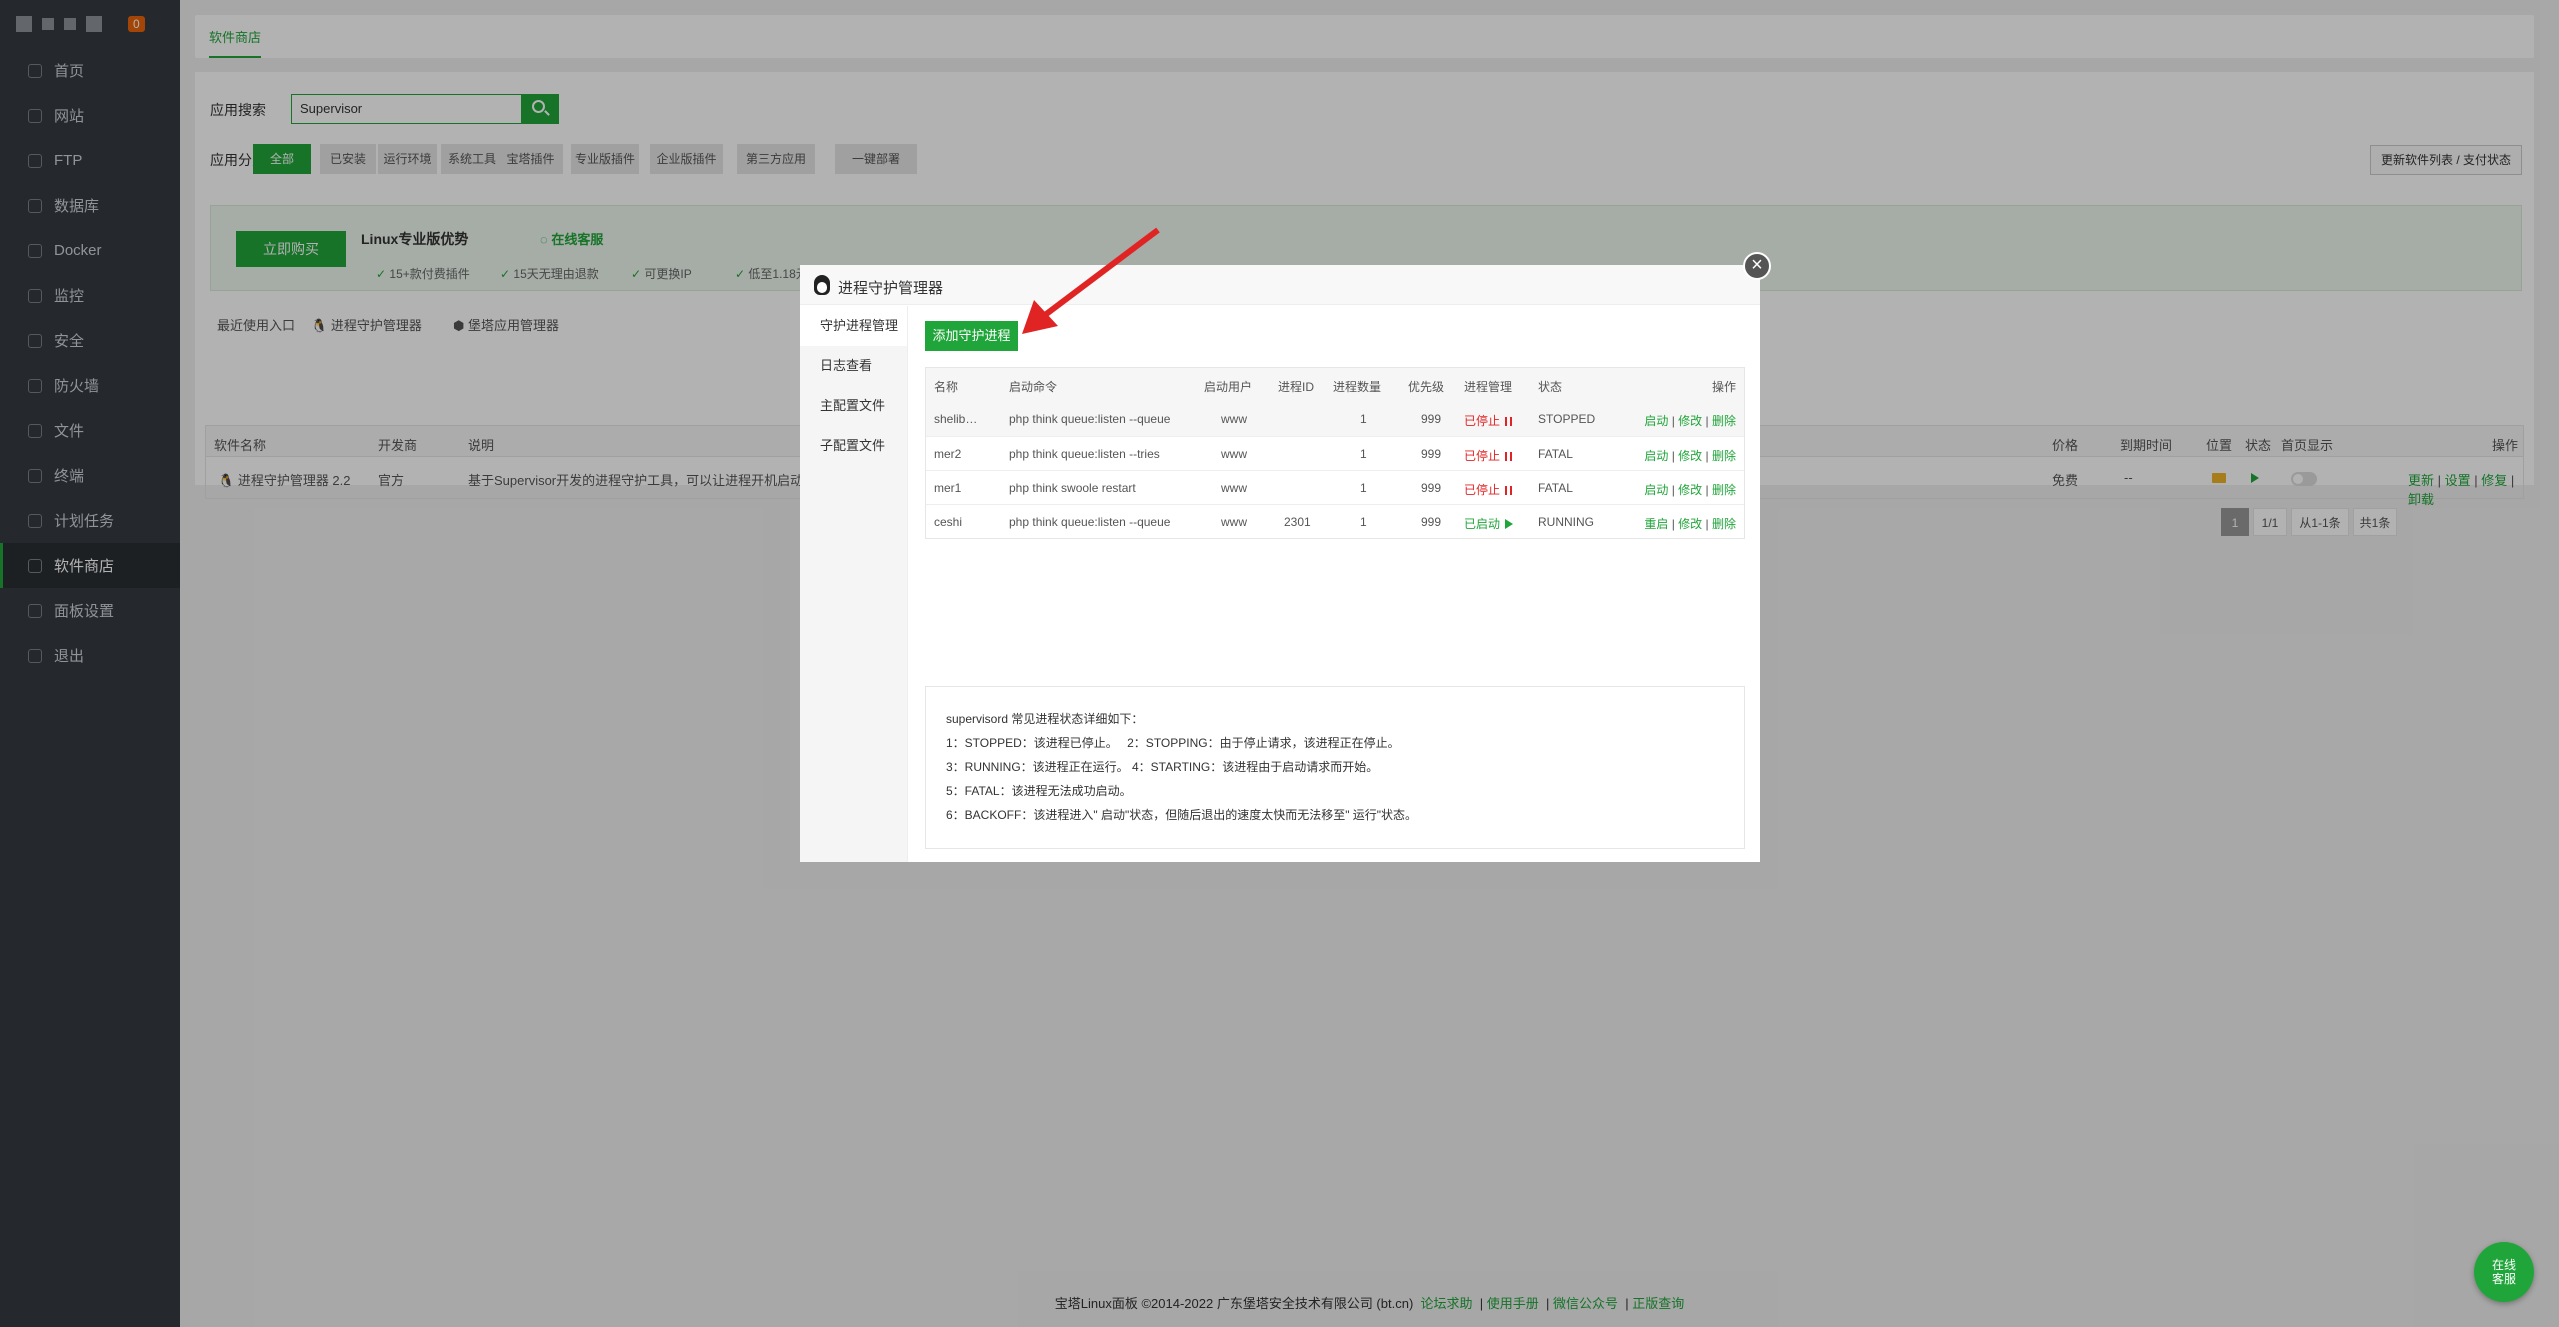 This screenshot has width=2559, height=1327. I want to click on process-col-header: 启动命令, so click(1033, 387).